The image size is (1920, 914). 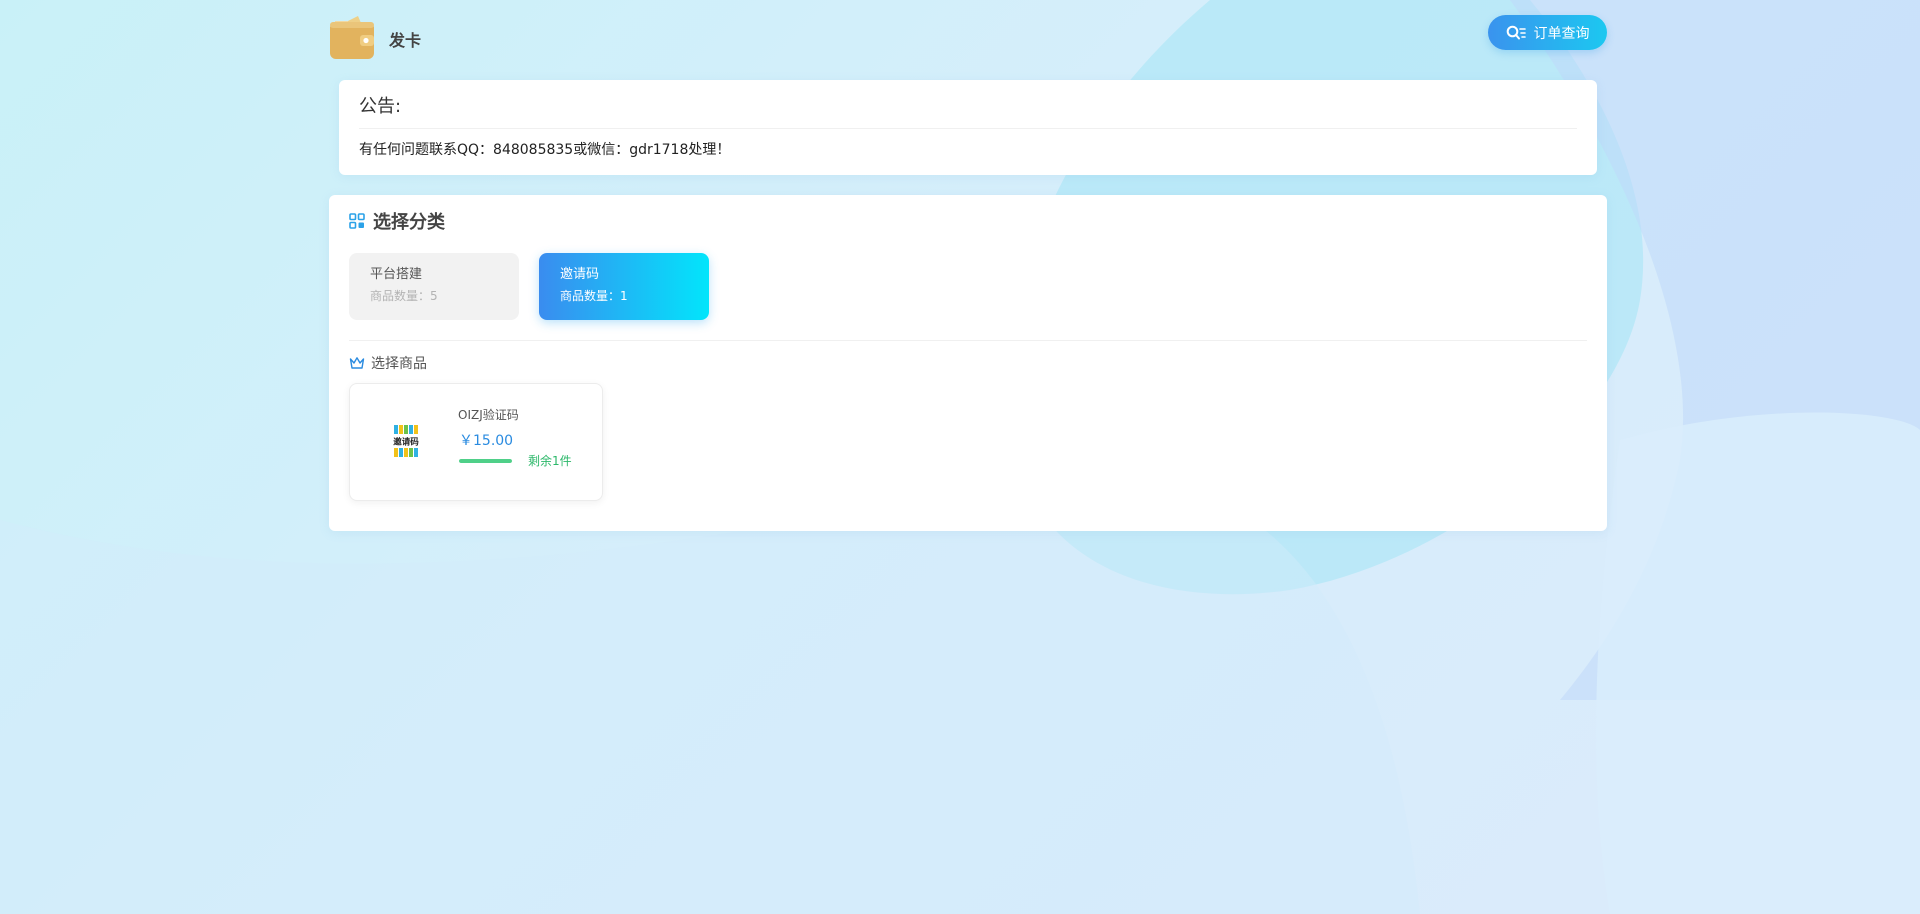 I want to click on site-name: 发卡, so click(x=405, y=39).